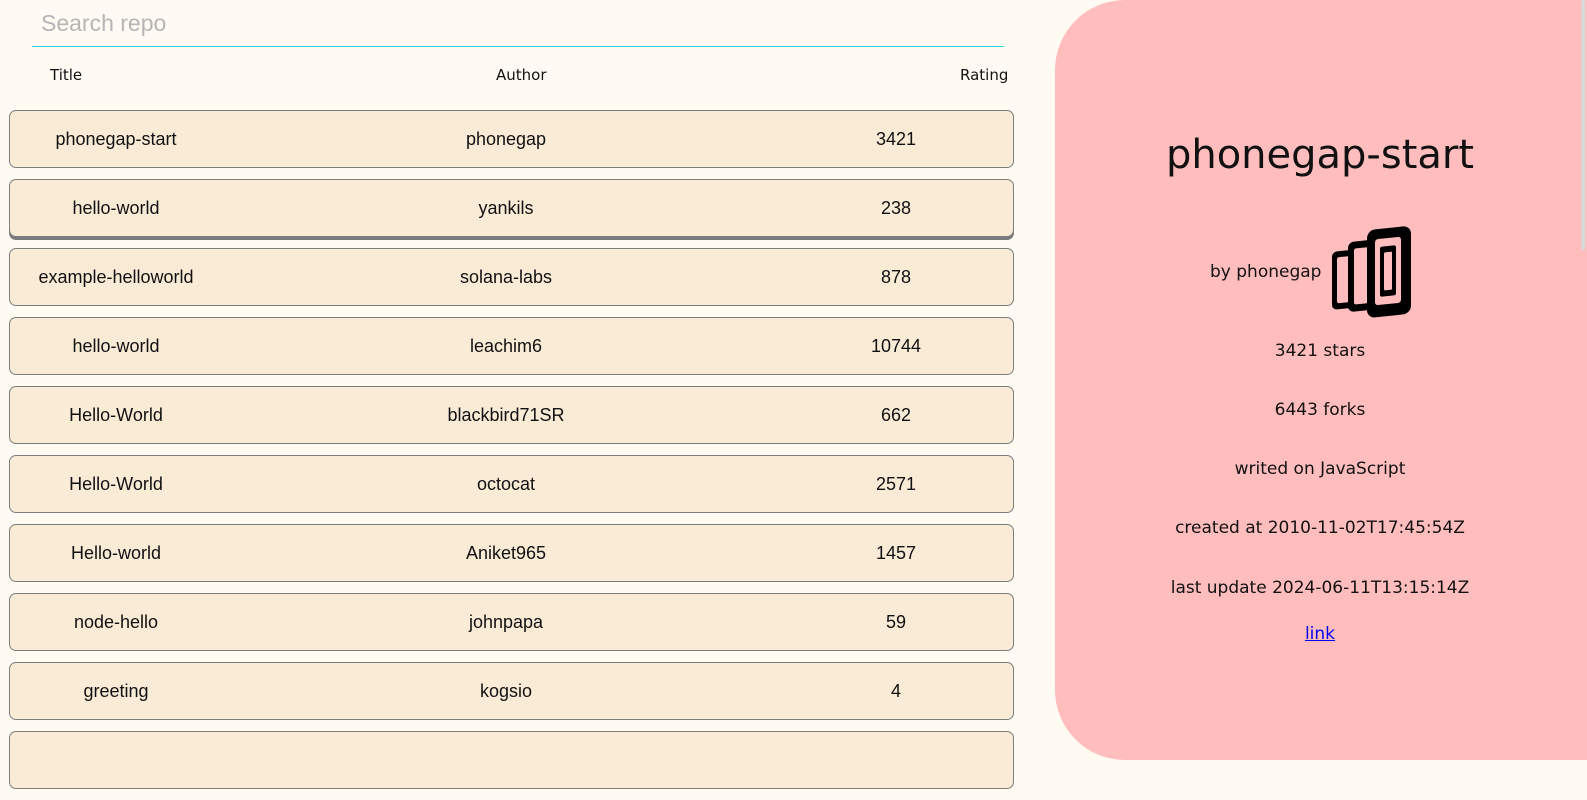  Describe the element at coordinates (521, 75) in the screenshot. I see `column-header-author: Author` at that location.